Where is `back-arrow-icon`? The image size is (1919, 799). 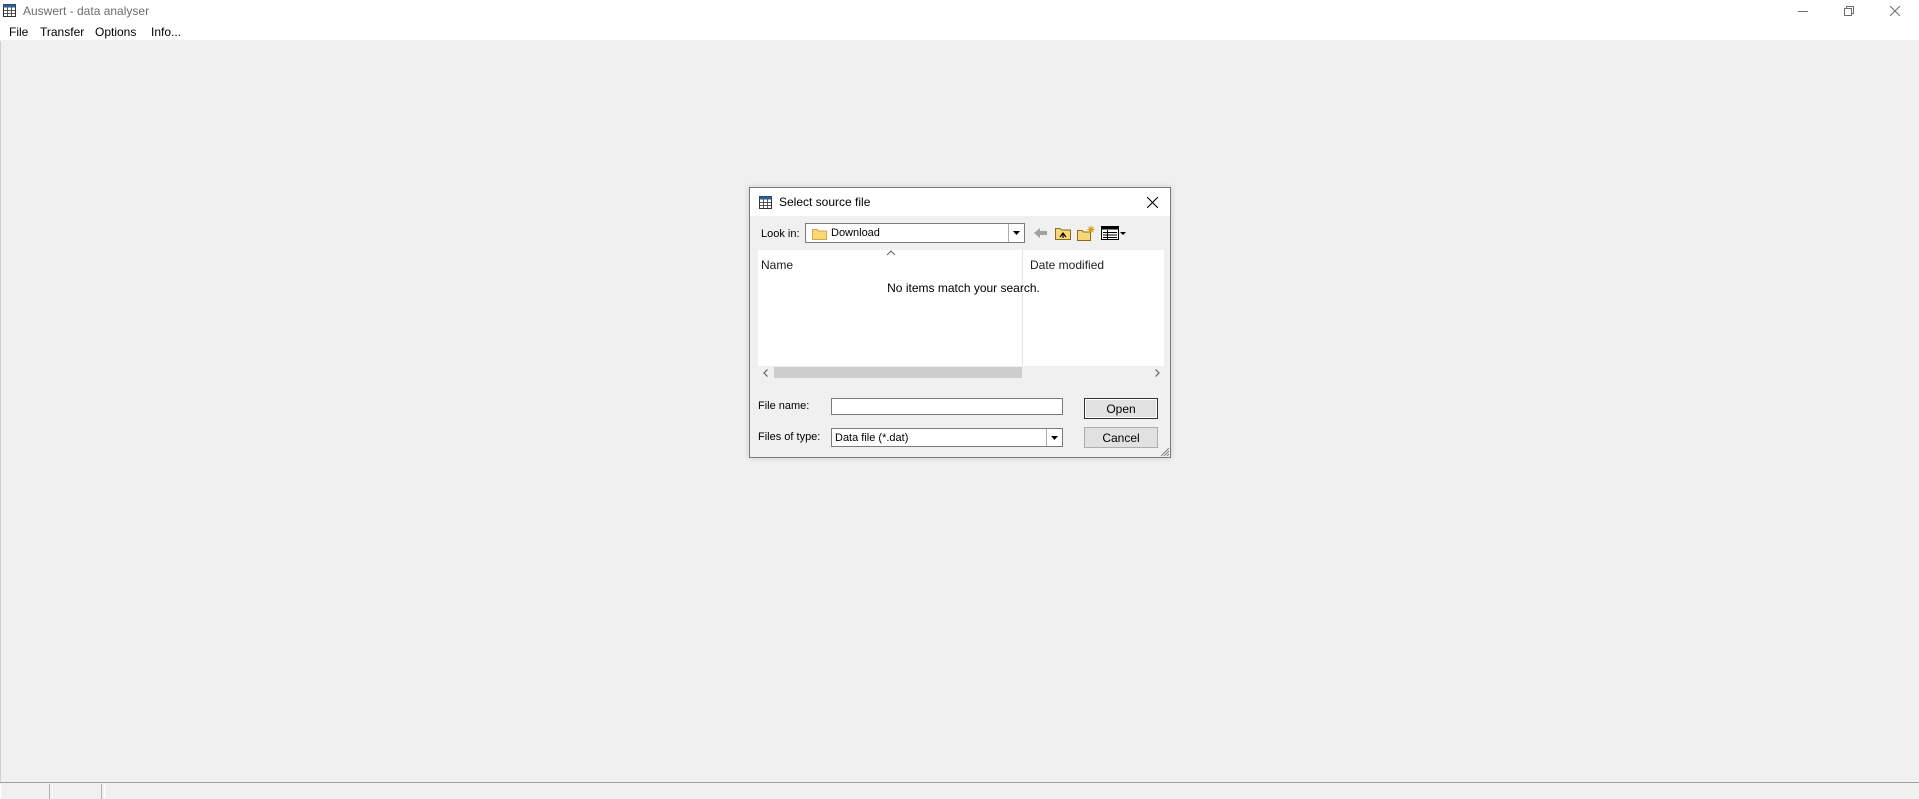
back-arrow-icon is located at coordinates (1040, 233).